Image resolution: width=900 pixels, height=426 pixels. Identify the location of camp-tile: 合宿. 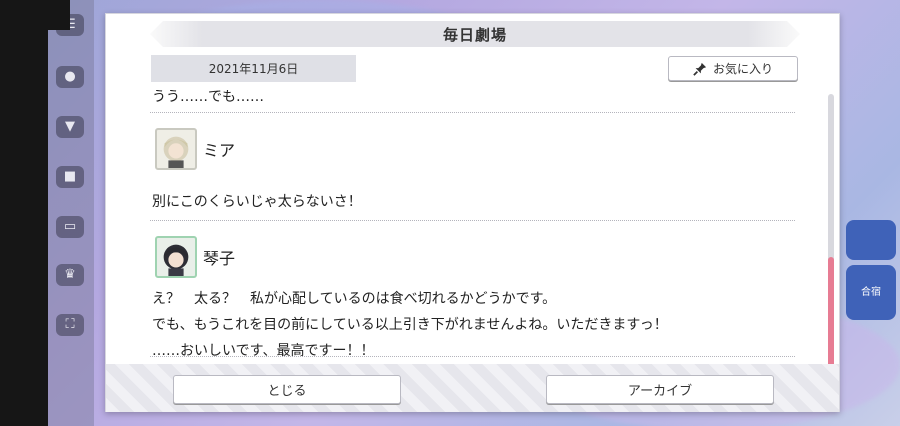
(871, 292).